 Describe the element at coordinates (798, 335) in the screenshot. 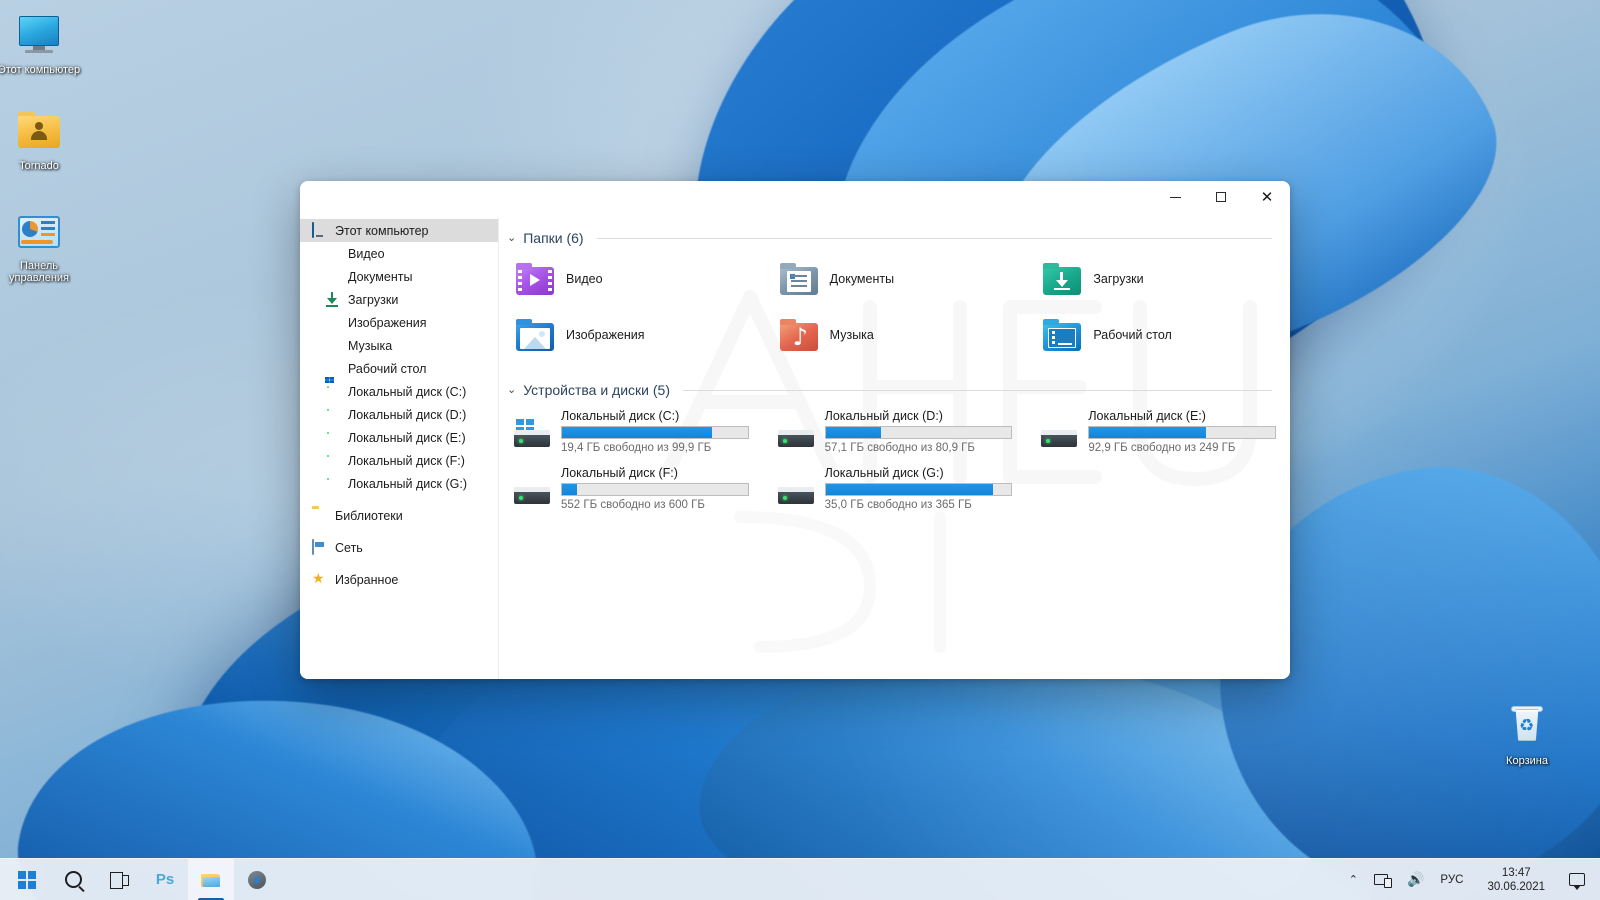

I see `music-folder-icon: ♪` at that location.